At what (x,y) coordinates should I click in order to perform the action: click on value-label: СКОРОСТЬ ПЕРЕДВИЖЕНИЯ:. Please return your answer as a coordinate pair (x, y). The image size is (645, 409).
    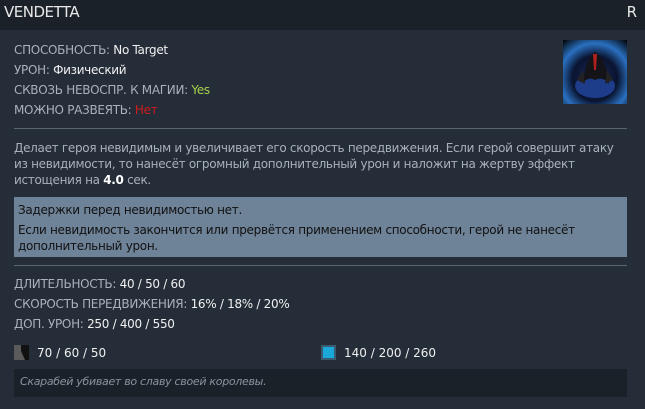
    Looking at the image, I should click on (102, 304).